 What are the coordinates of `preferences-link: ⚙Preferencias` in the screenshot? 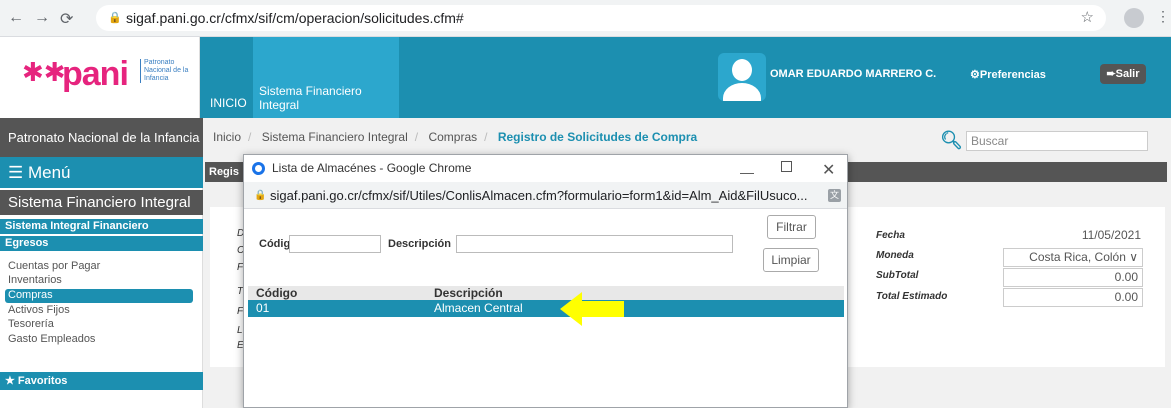 It's located at (1008, 74).